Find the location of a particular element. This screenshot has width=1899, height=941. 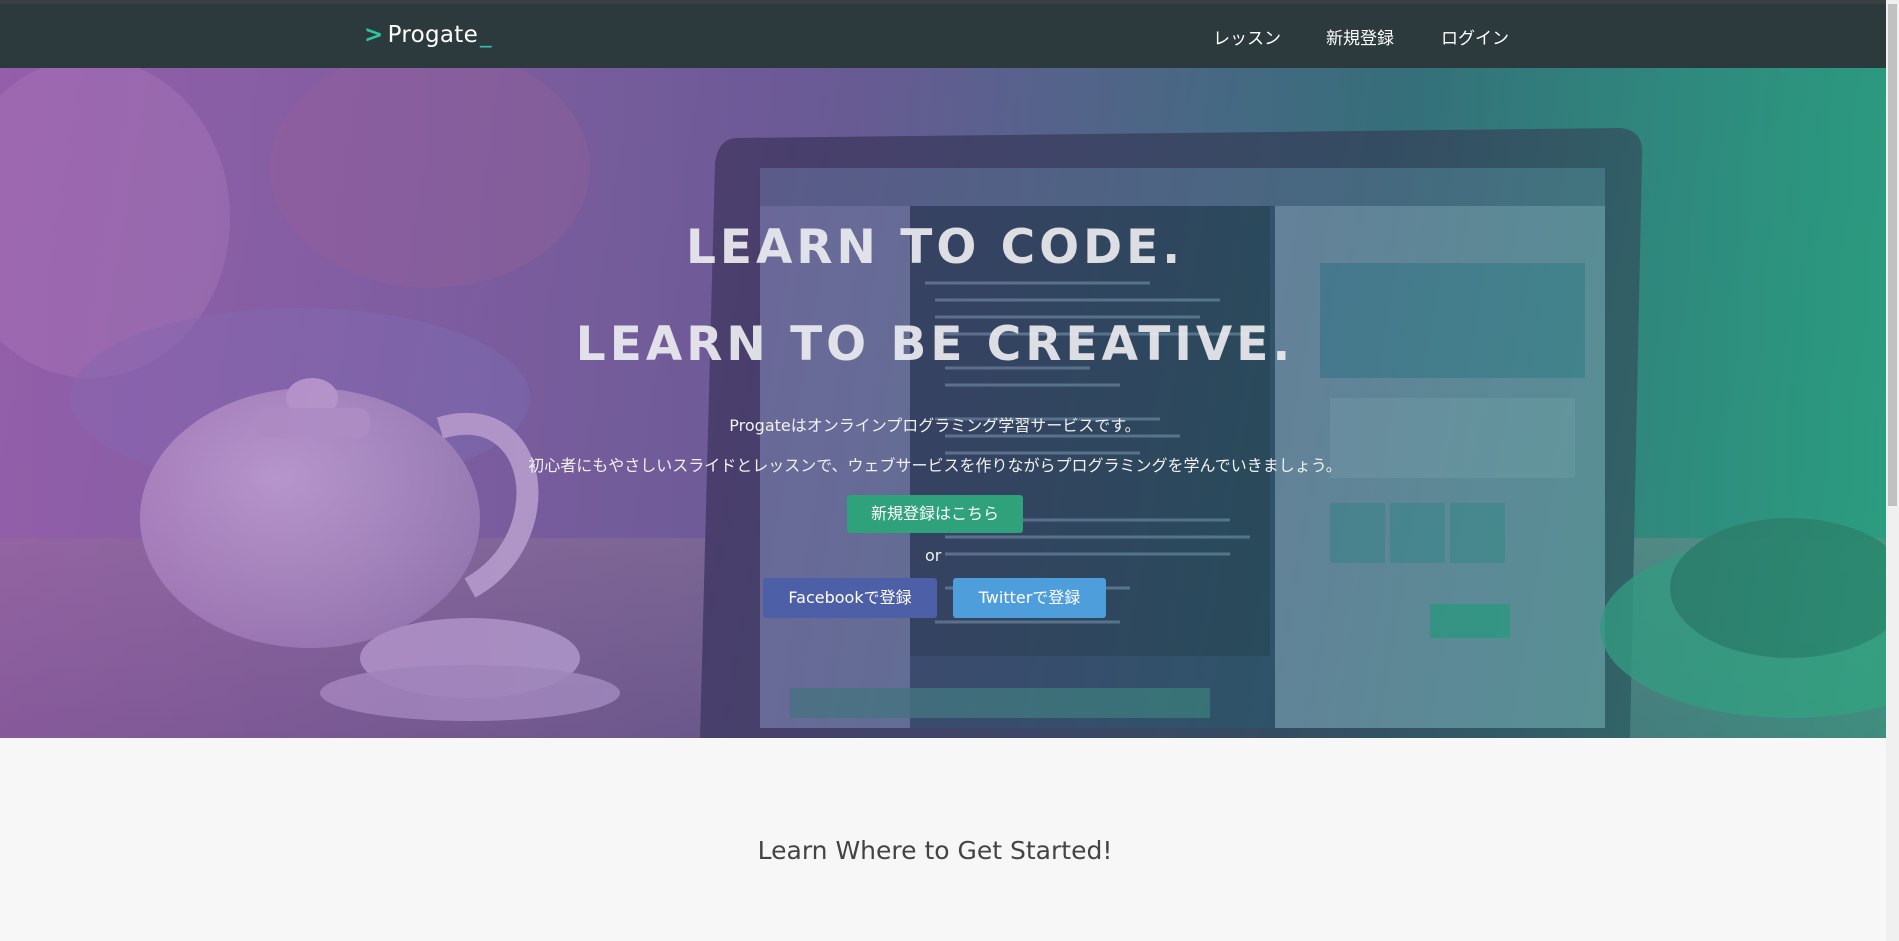

page-scrollbar is located at coordinates (1892, 470).